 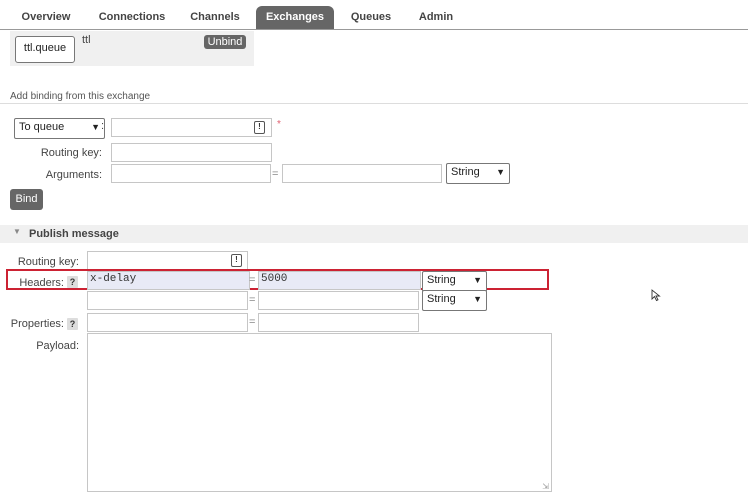 I want to click on tab-connections: Connections, so click(x=132, y=17).